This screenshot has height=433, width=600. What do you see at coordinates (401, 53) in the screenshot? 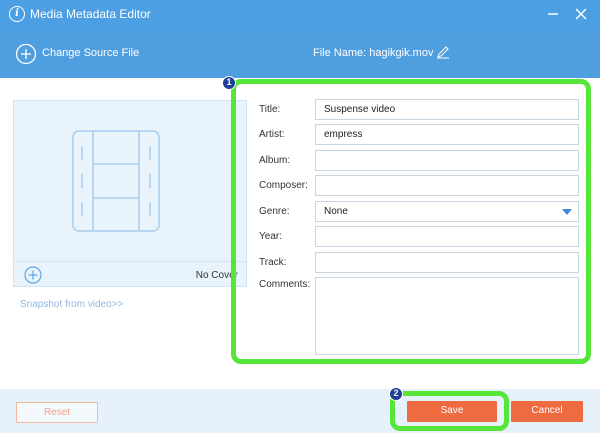
I see `file-name-value: hagikgik.mov` at bounding box center [401, 53].